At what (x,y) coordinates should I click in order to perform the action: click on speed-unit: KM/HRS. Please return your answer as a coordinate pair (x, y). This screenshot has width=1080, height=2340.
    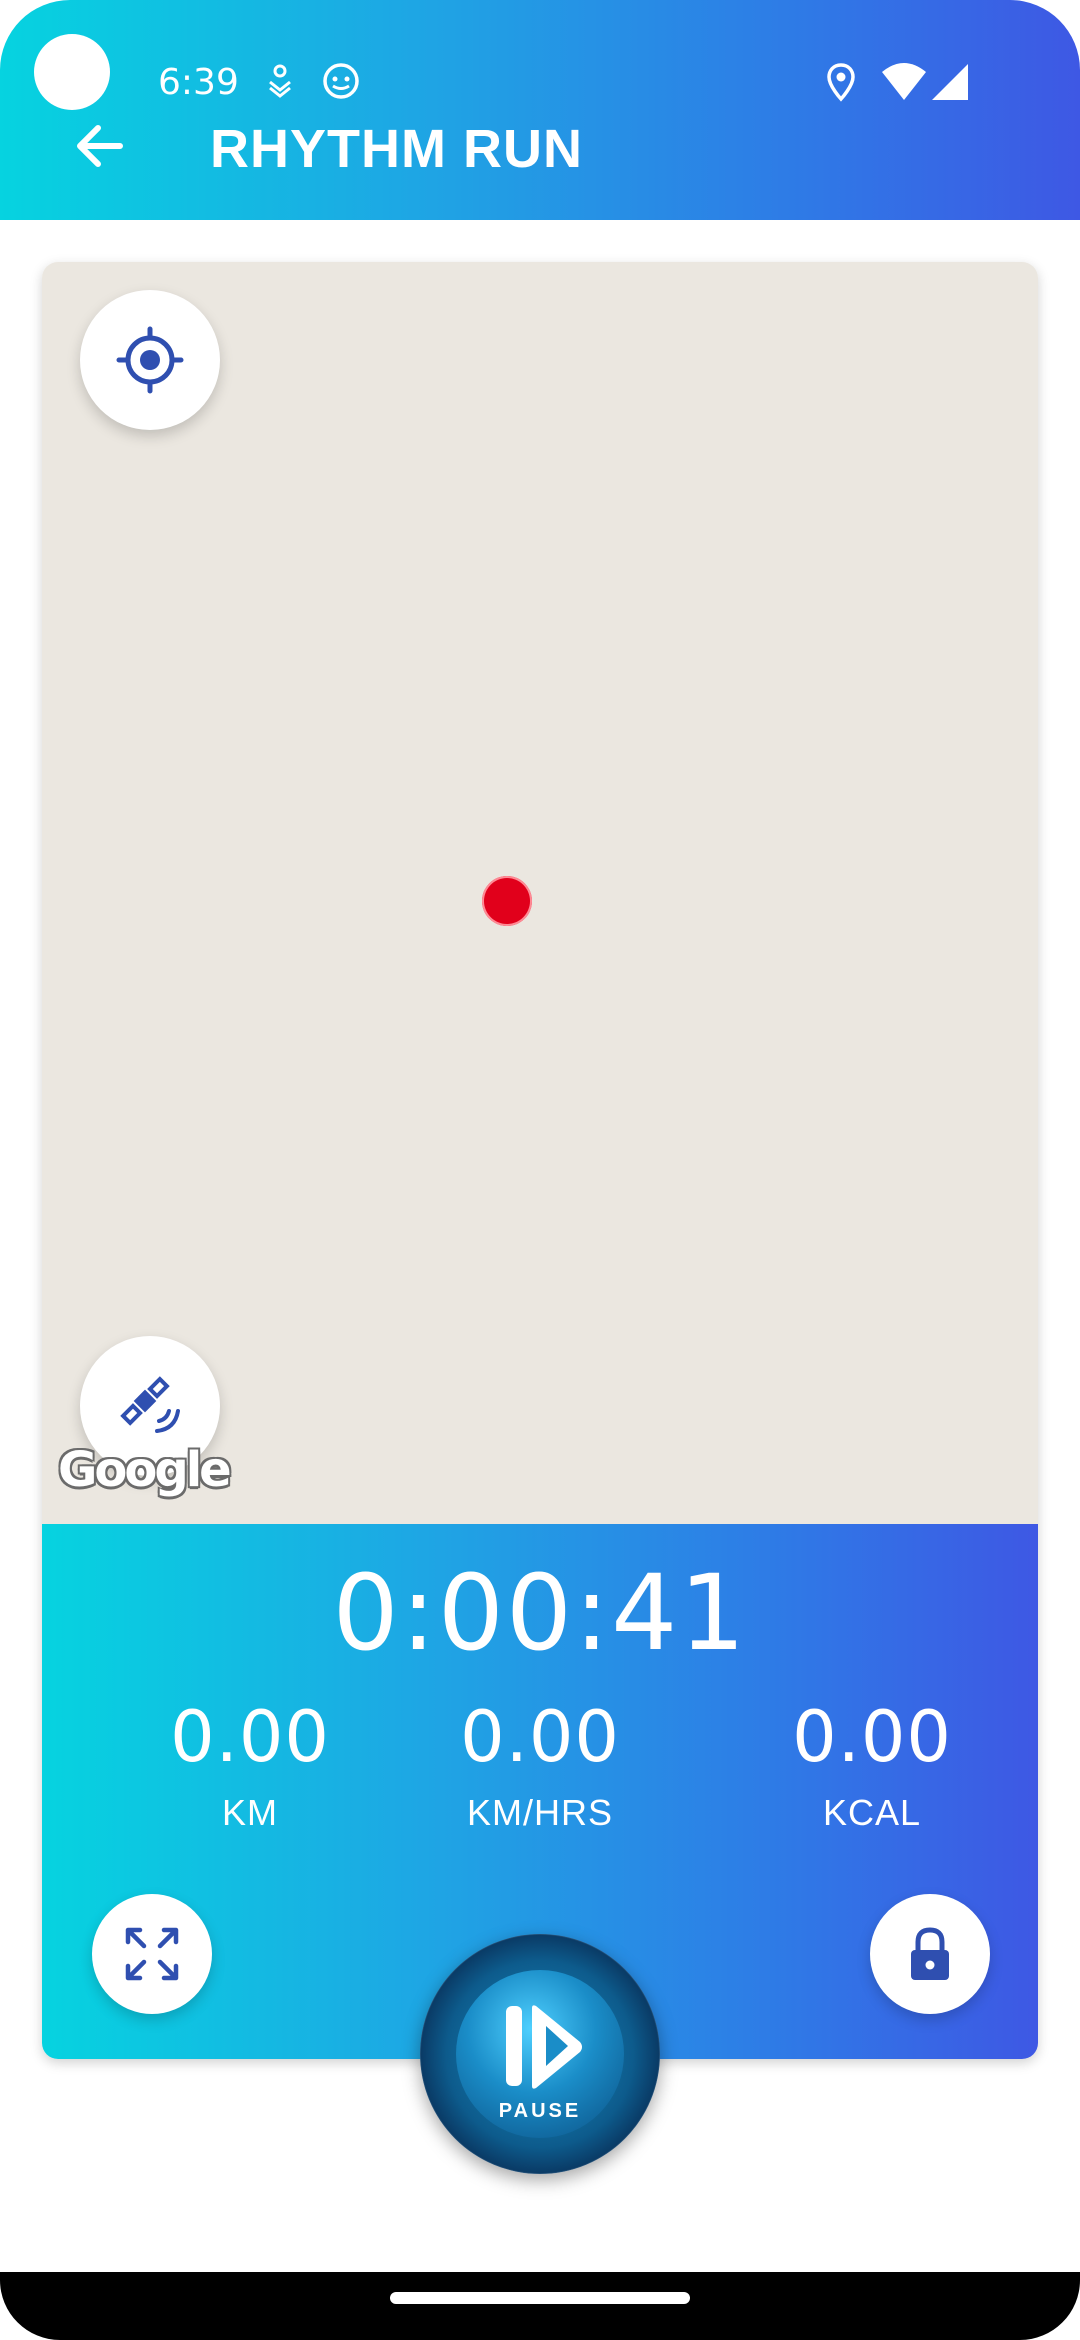
    Looking at the image, I should click on (539, 1812).